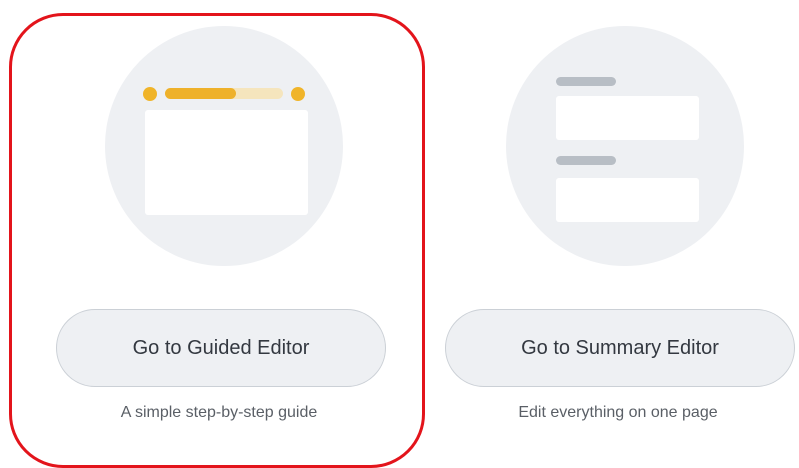 The image size is (799, 468). I want to click on summary-editor-caption: Edit everything on one page, so click(618, 412).